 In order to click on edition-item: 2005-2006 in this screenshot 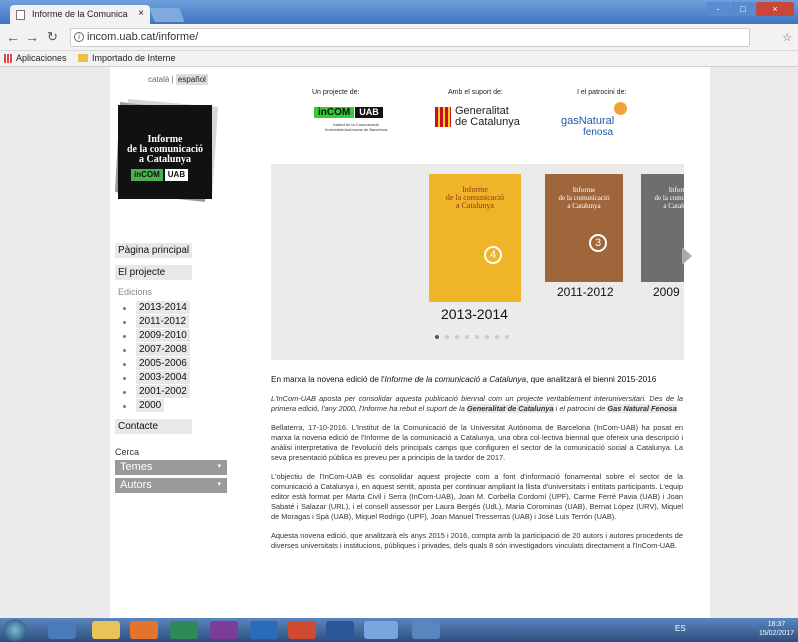, I will do `click(156, 363)`.